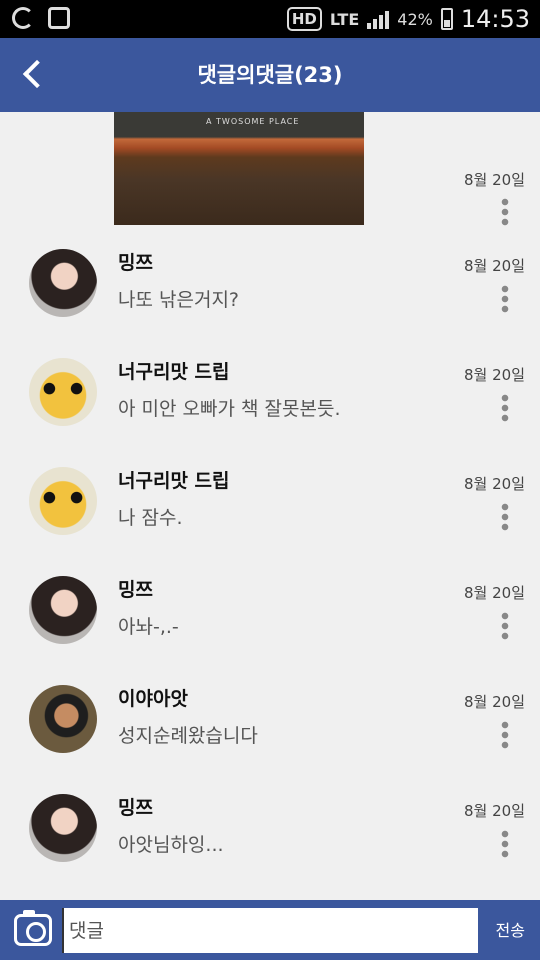 The image size is (540, 960). I want to click on list-item: 밍쯔아앗님하잉... 8월 20일, so click(270, 842).